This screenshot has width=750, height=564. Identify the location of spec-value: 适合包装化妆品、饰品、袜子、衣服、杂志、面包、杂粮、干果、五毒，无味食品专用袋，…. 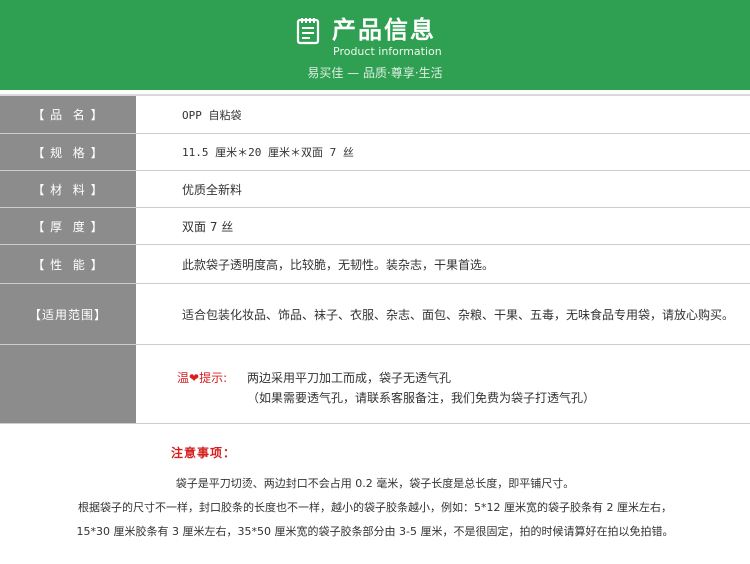
(458, 314).